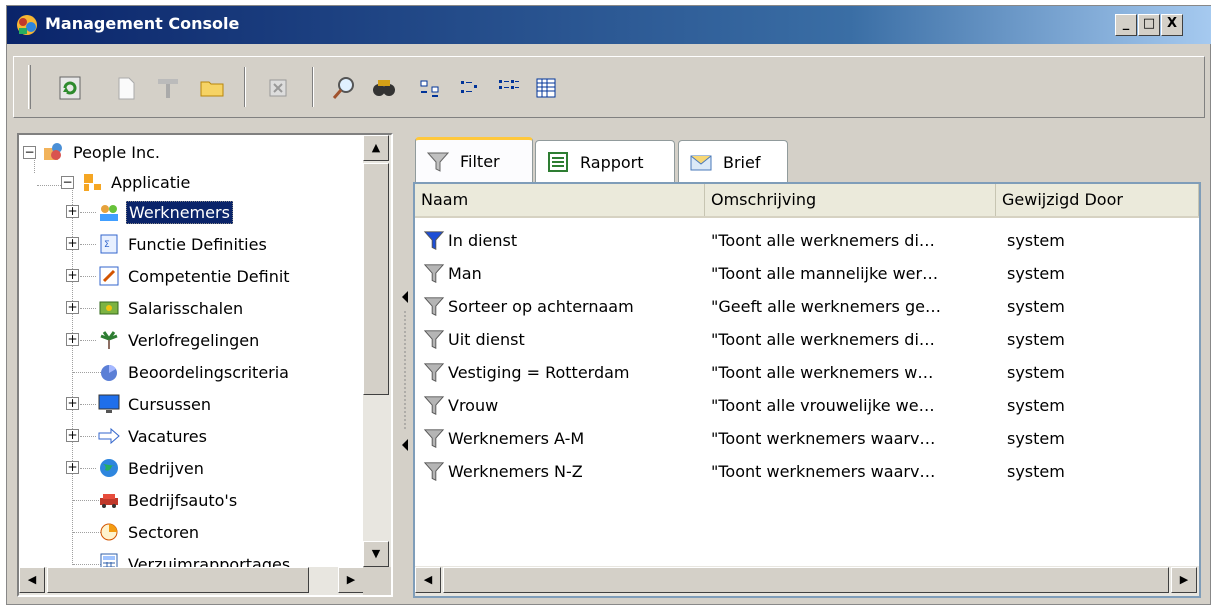 The width and height of the screenshot is (1211, 605). I want to click on tree-vertical-scrollbar: ▲ ▼, so click(377, 351).